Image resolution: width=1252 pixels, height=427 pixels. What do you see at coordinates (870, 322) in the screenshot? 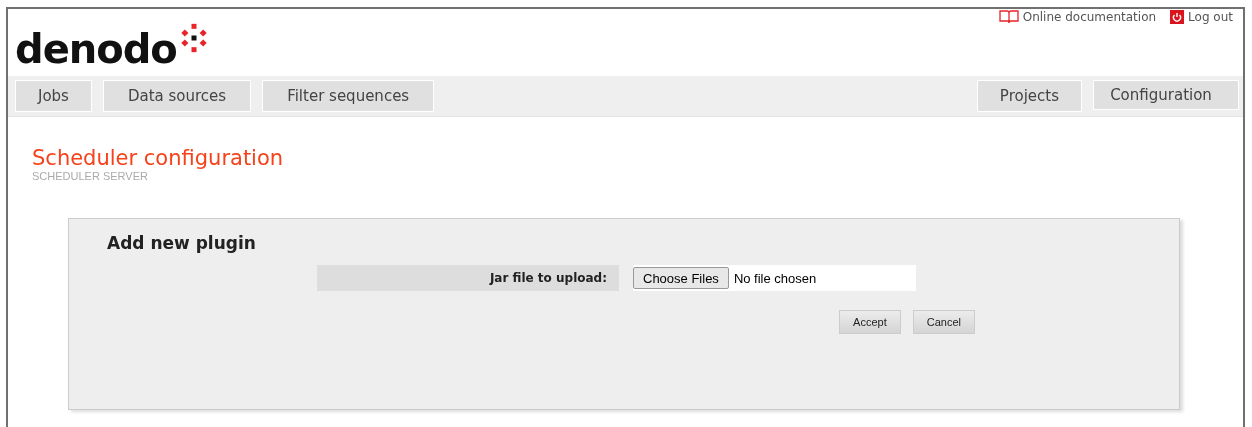
I see `accept-button: Accept` at bounding box center [870, 322].